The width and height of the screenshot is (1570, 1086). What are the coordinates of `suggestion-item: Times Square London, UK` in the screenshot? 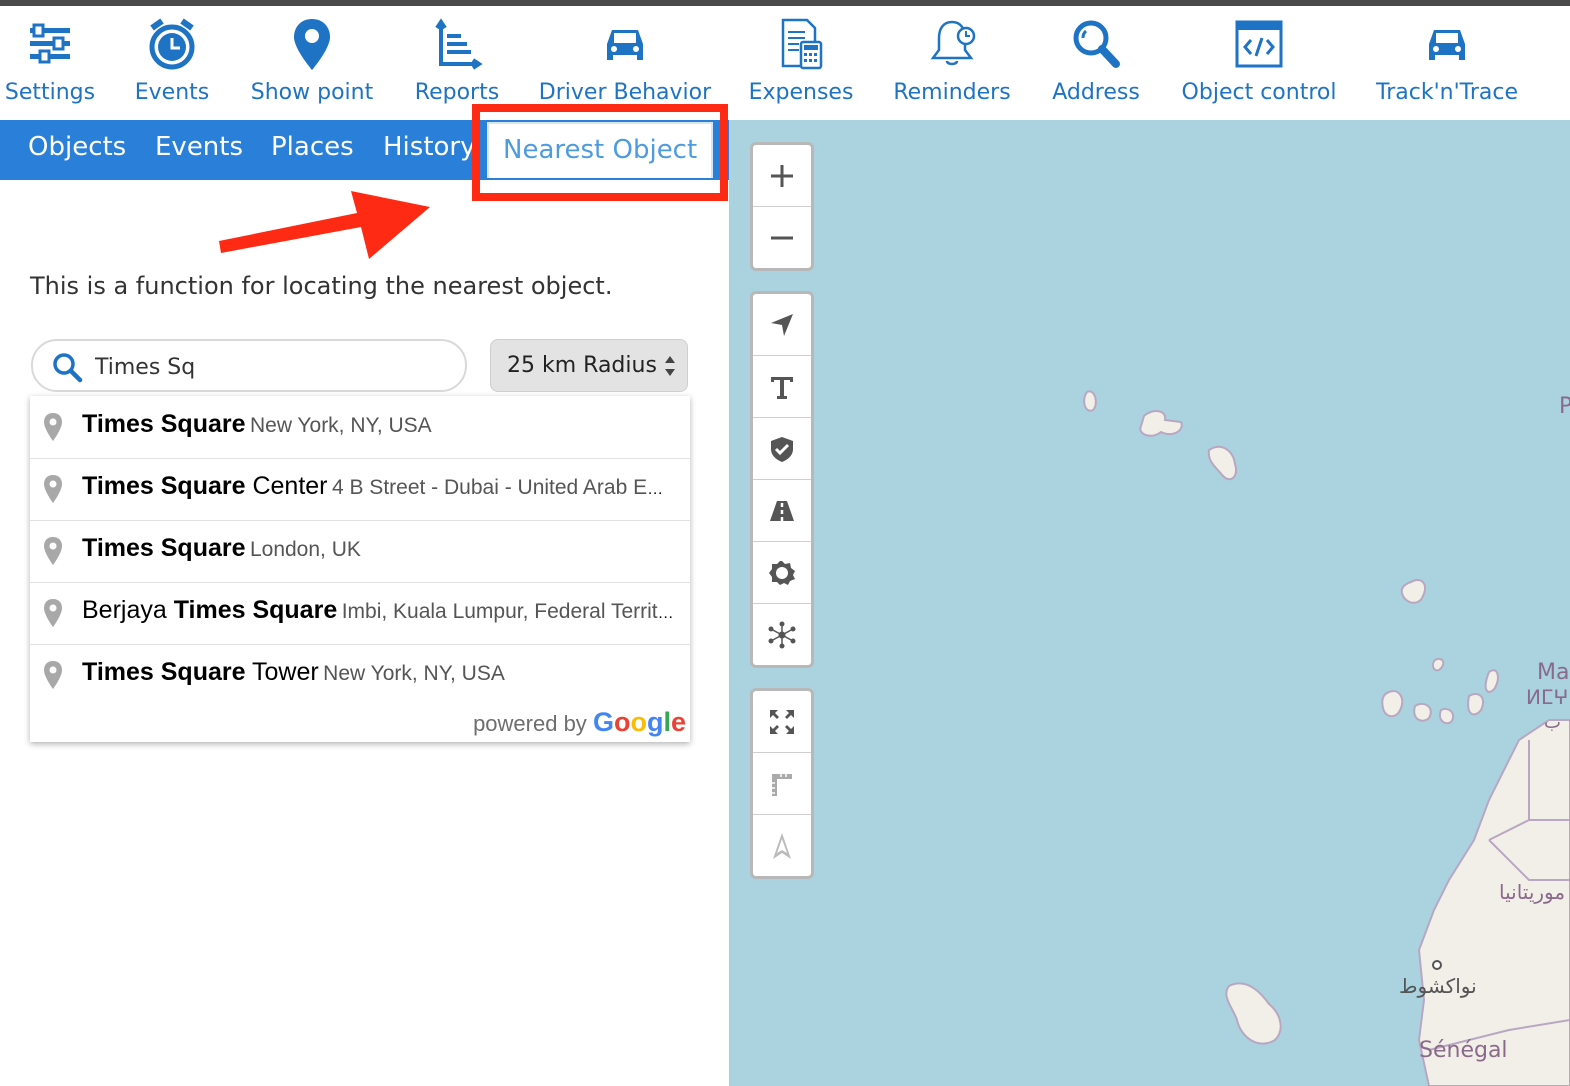 It's located at (360, 551).